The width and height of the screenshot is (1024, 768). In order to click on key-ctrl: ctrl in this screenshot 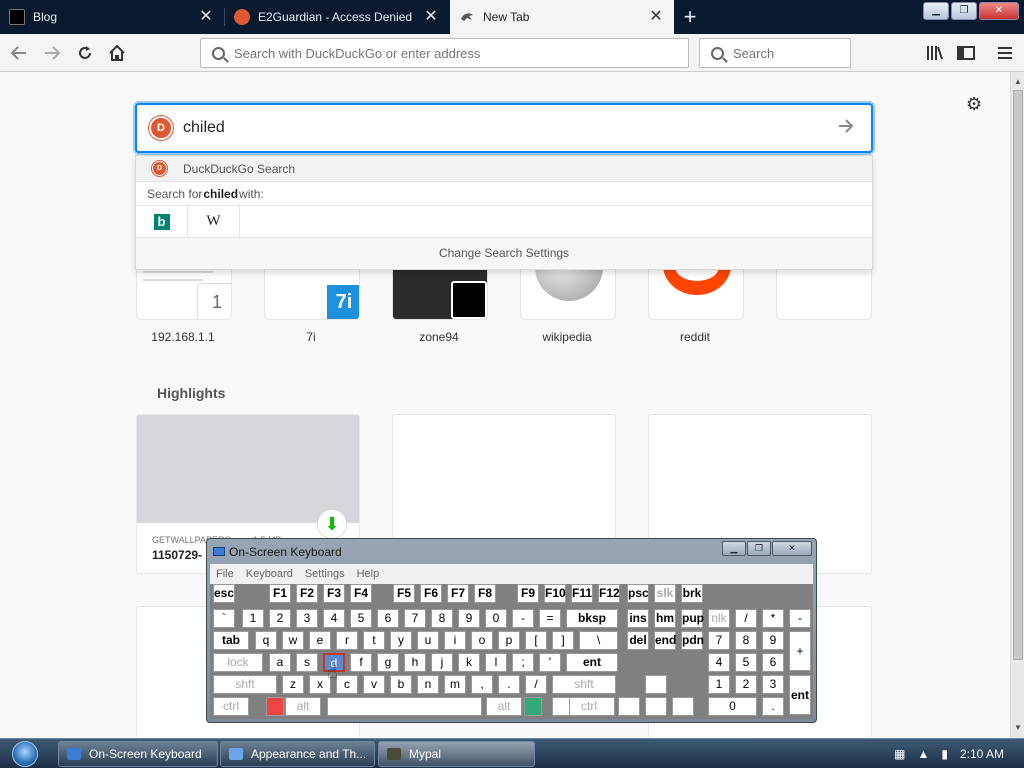, I will do `click(231, 706)`.